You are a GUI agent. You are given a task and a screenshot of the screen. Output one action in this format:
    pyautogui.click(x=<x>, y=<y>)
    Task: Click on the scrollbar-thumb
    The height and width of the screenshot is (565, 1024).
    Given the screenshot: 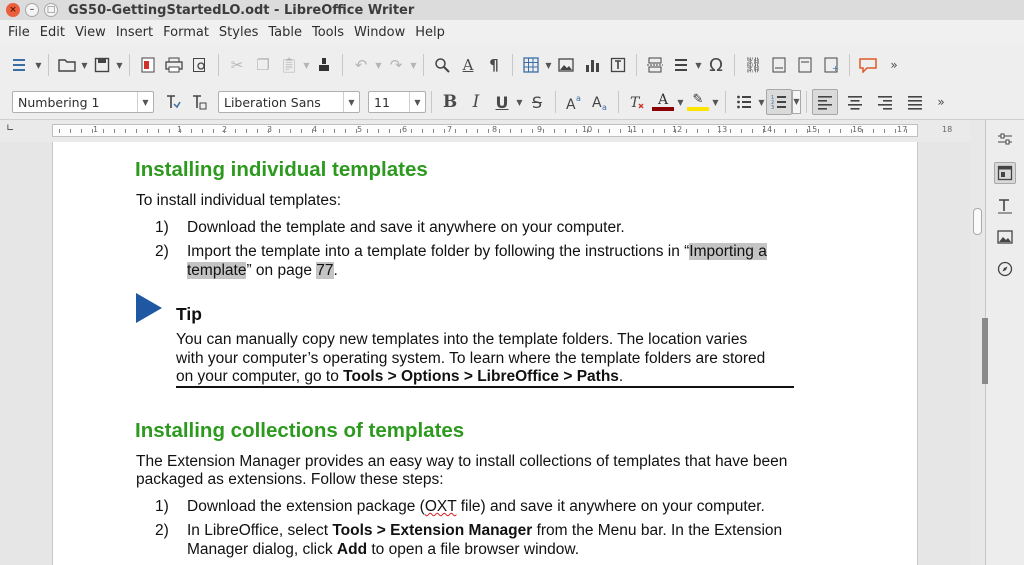 What is the action you would take?
    pyautogui.click(x=977, y=221)
    